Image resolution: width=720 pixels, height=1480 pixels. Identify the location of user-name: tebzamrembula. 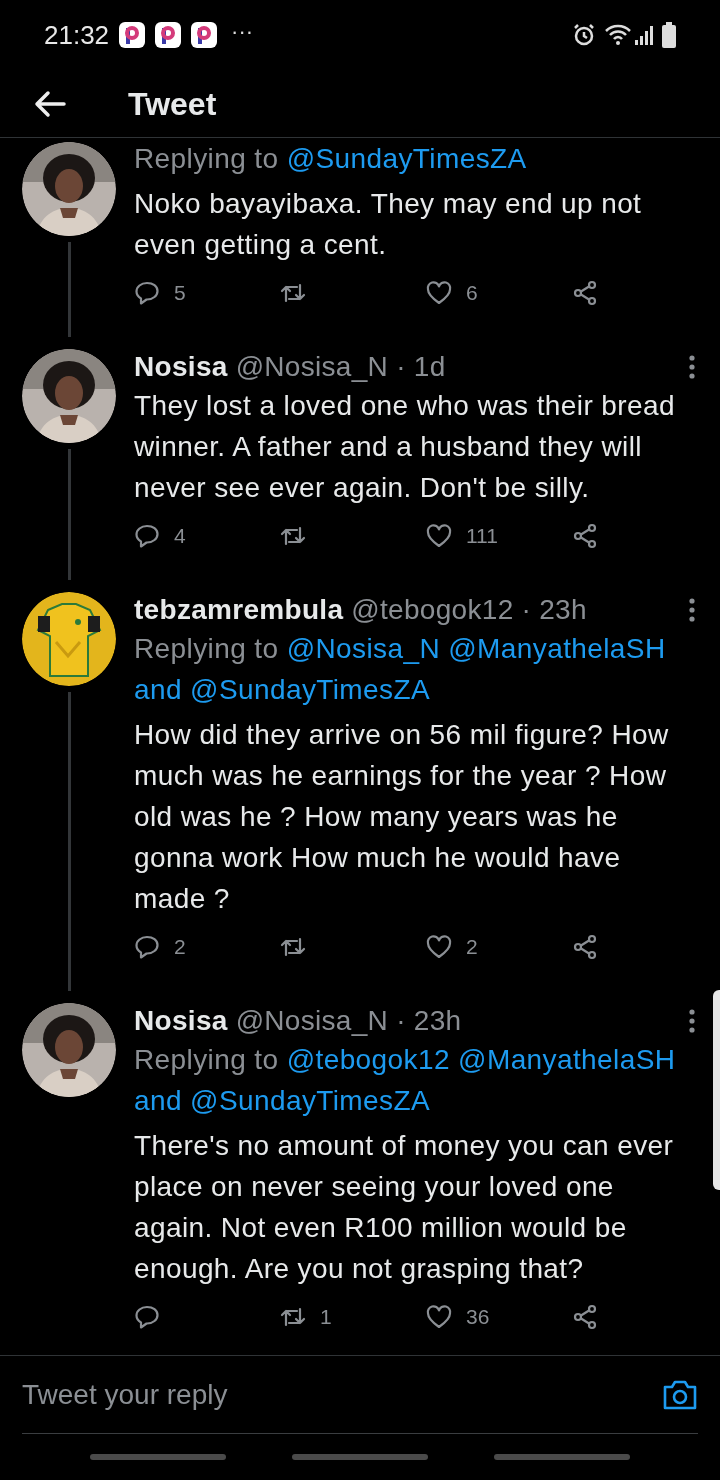
(239, 610).